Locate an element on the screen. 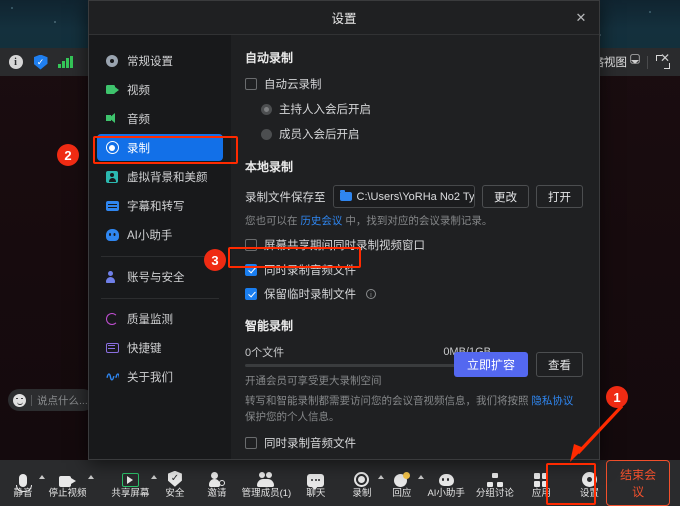 This screenshot has width=680, height=506. history-meeting-link: 历史会议 is located at coordinates (321, 221).